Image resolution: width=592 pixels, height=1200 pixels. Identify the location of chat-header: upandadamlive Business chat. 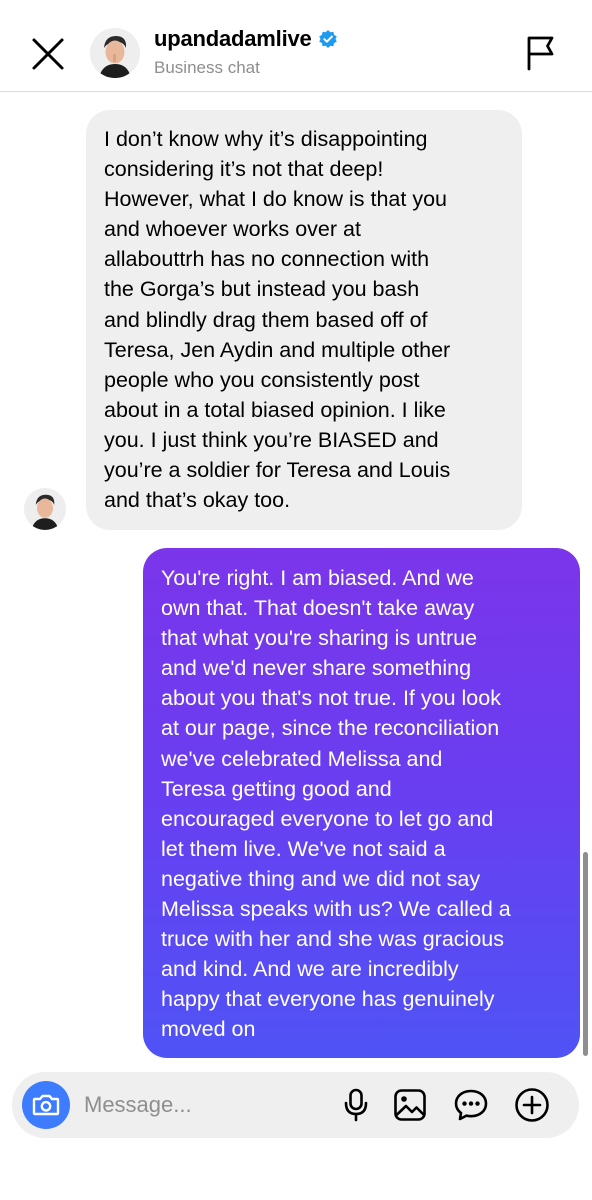
(296, 46).